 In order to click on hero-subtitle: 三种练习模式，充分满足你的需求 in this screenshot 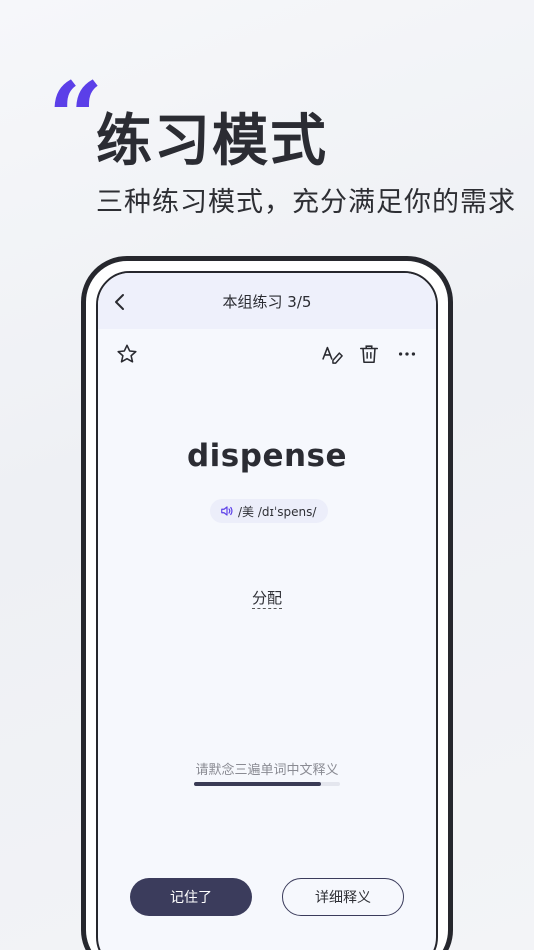, I will do `click(306, 202)`.